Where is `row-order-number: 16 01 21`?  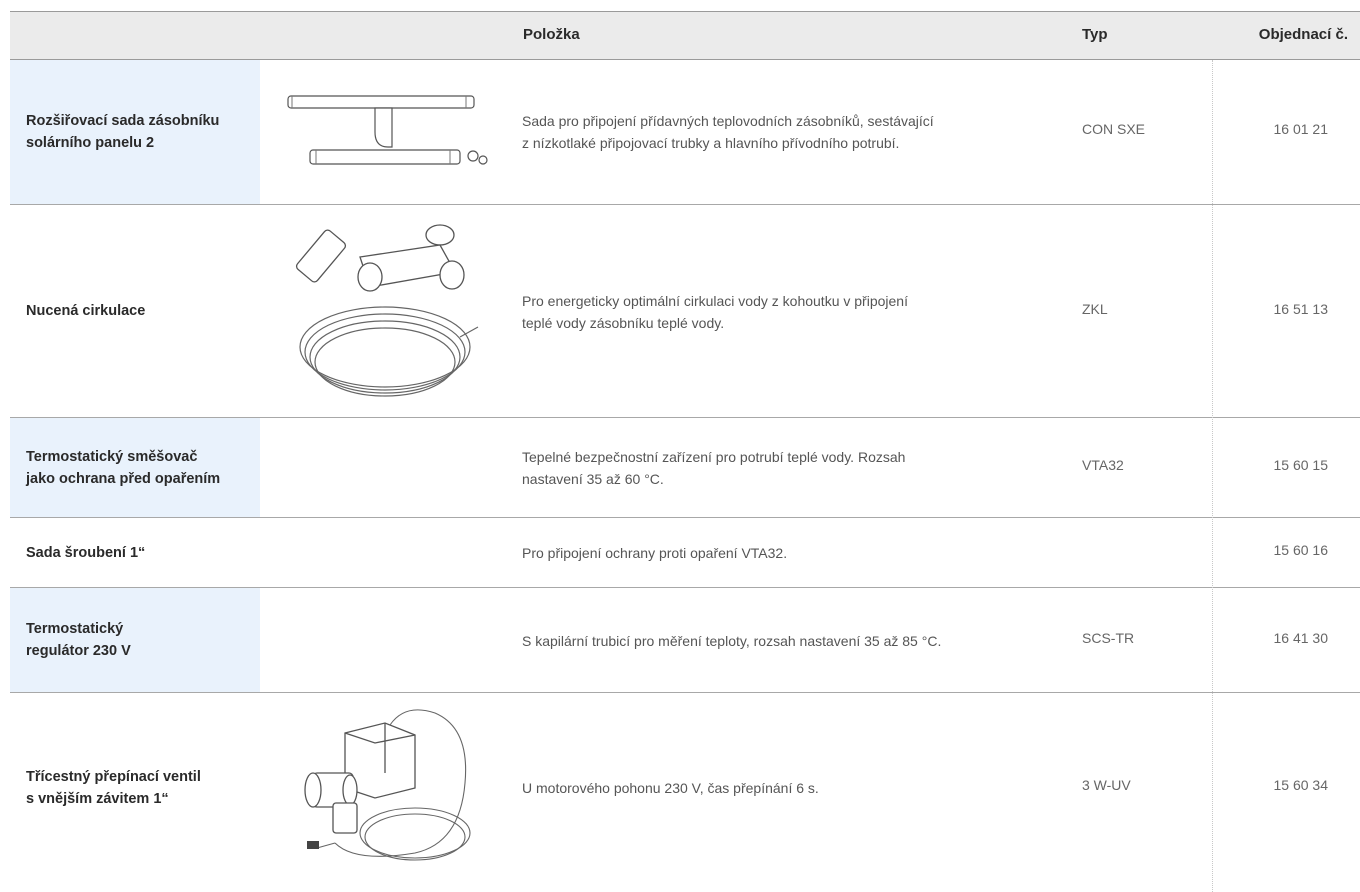
row-order-number: 16 01 21 is located at coordinates (1301, 129).